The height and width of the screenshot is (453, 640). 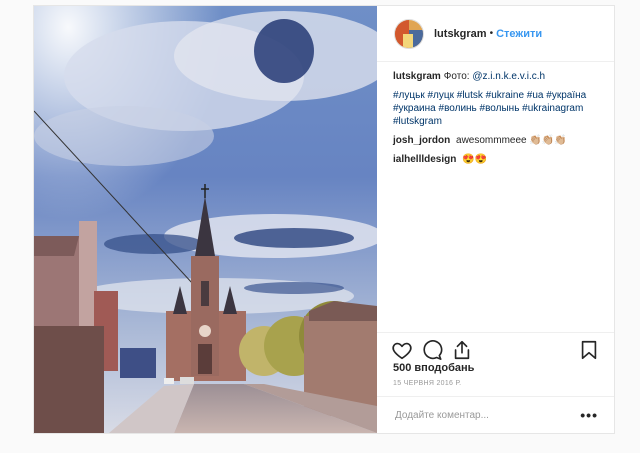 I want to click on comment-text: awesommmeee 👏🏼👏🏼👏🏼, so click(x=511, y=140).